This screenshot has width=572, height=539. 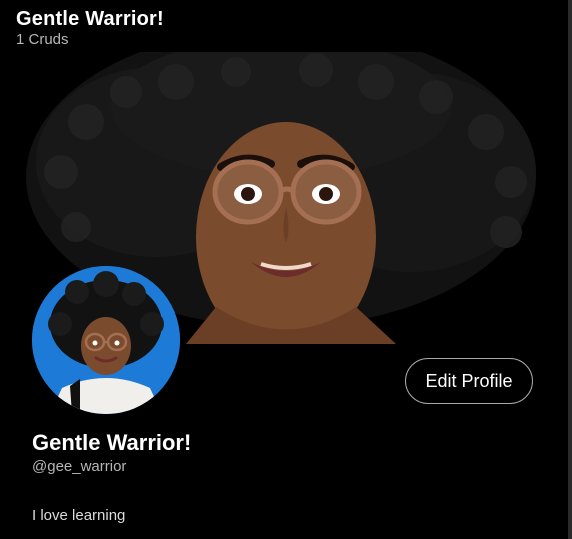 I want to click on profile-header: Gentle Warrior! 1 Cruds, so click(x=90, y=28).